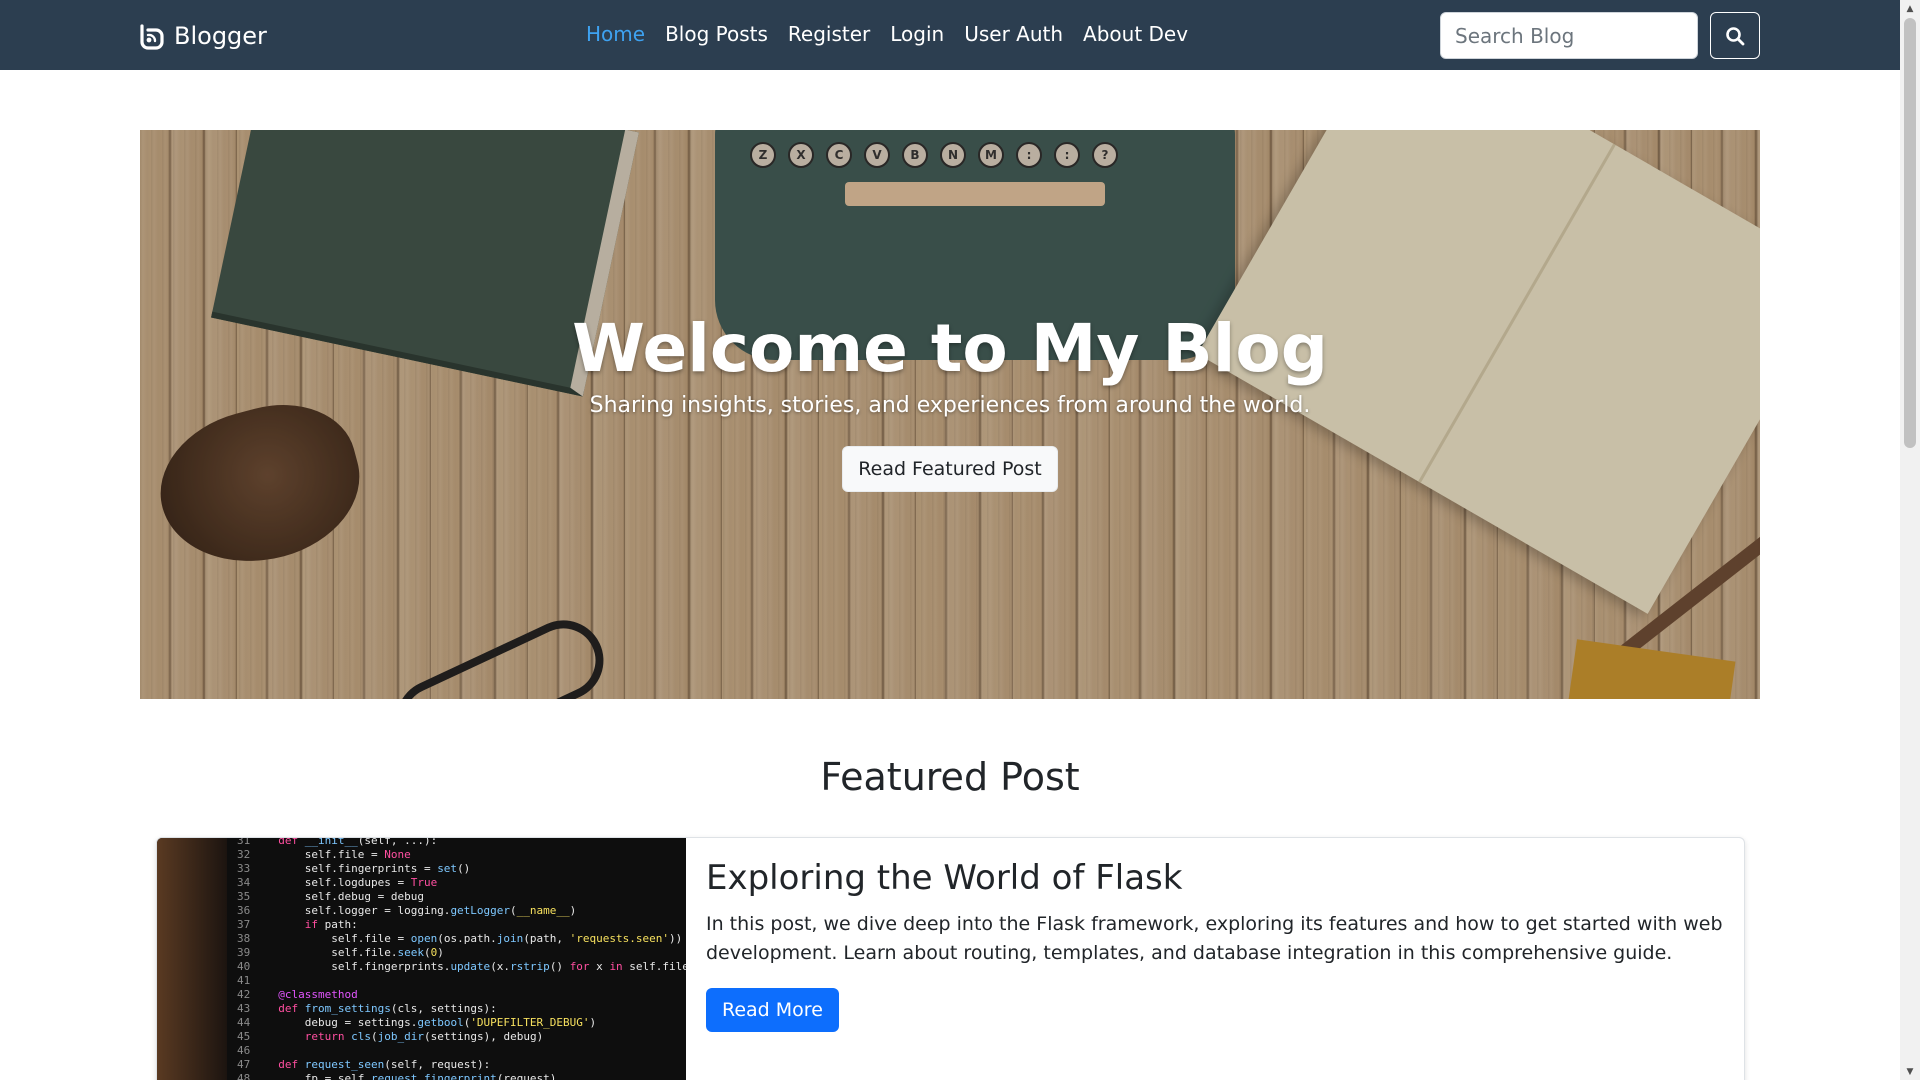  Describe the element at coordinates (1569, 35) in the screenshot. I see `search-input` at that location.